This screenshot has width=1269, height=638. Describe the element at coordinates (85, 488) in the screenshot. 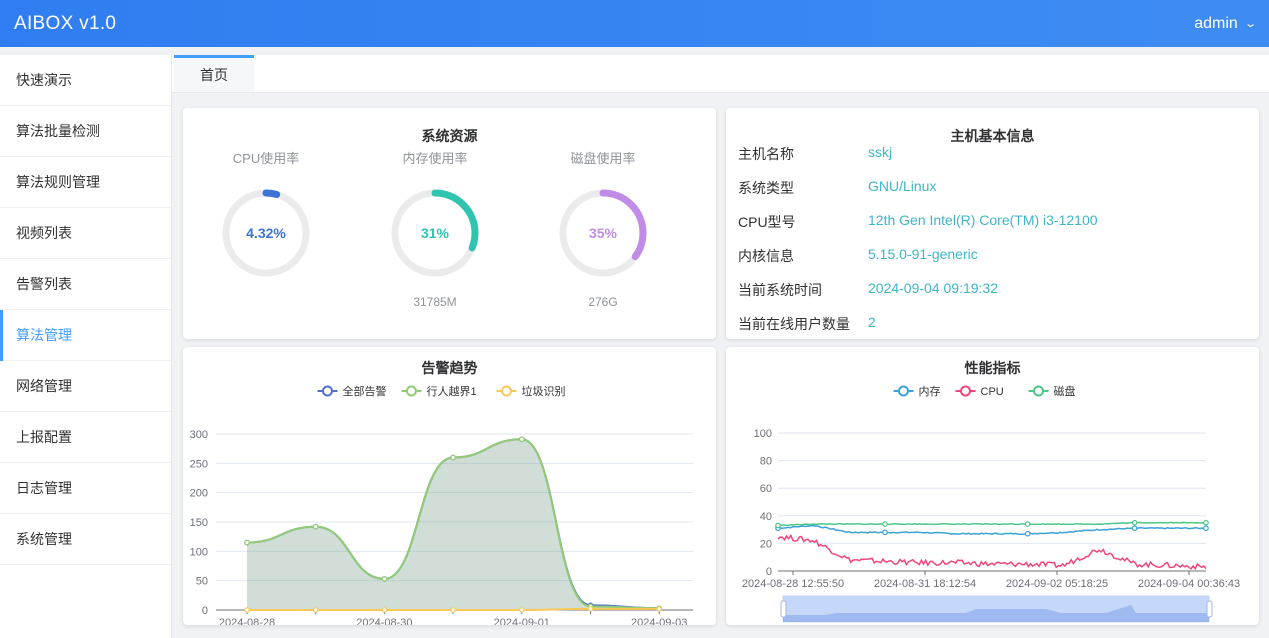

I see `sidebar-item: 日志管理` at that location.